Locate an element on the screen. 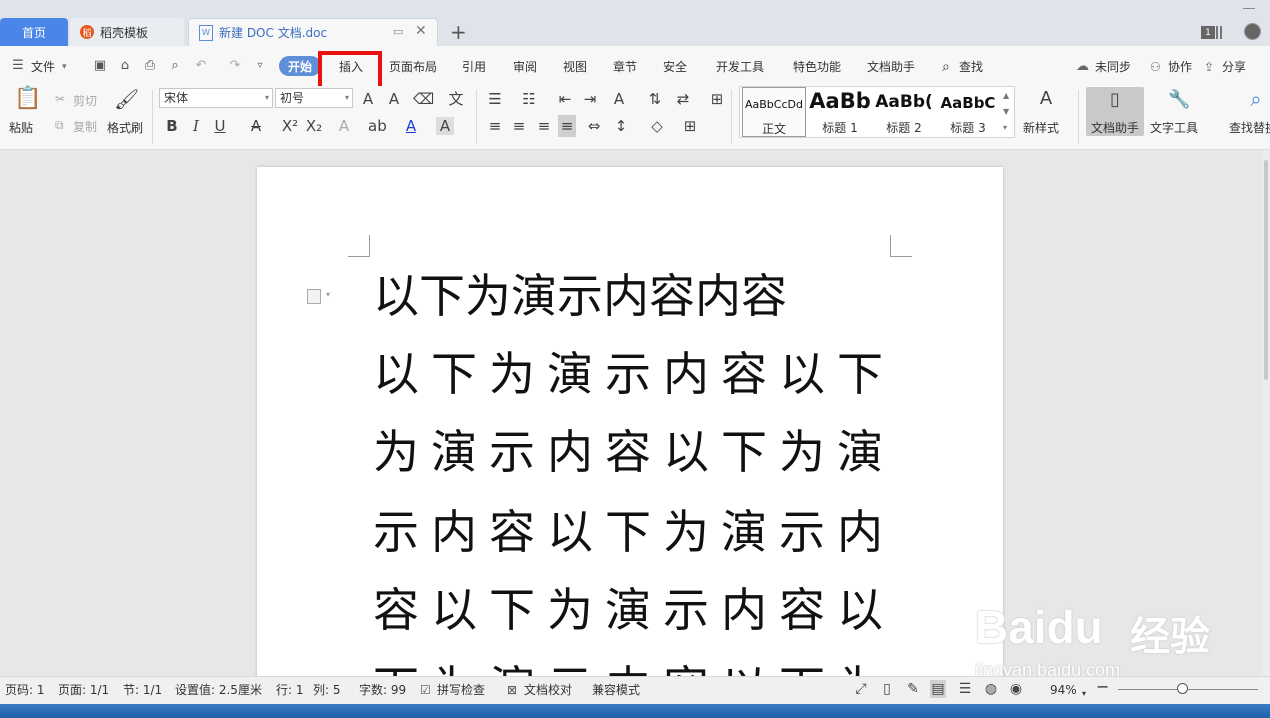 This screenshot has height=718, width=1270. paragraph-handle-icon is located at coordinates (314, 296).